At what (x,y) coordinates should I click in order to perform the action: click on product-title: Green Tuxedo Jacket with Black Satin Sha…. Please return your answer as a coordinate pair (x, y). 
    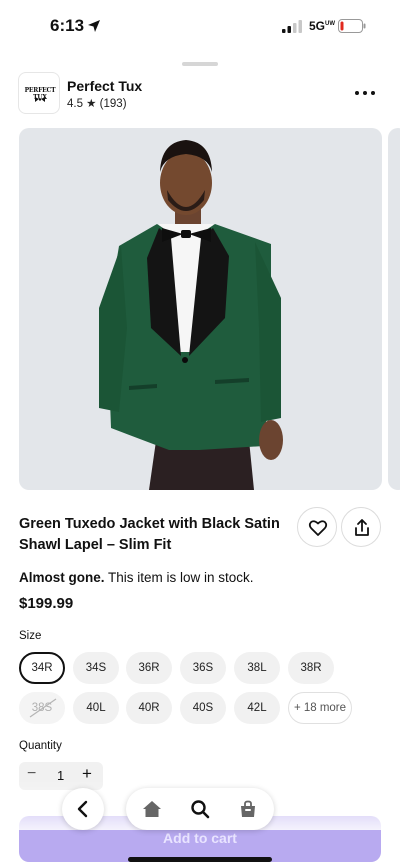
    Looking at the image, I should click on (149, 534).